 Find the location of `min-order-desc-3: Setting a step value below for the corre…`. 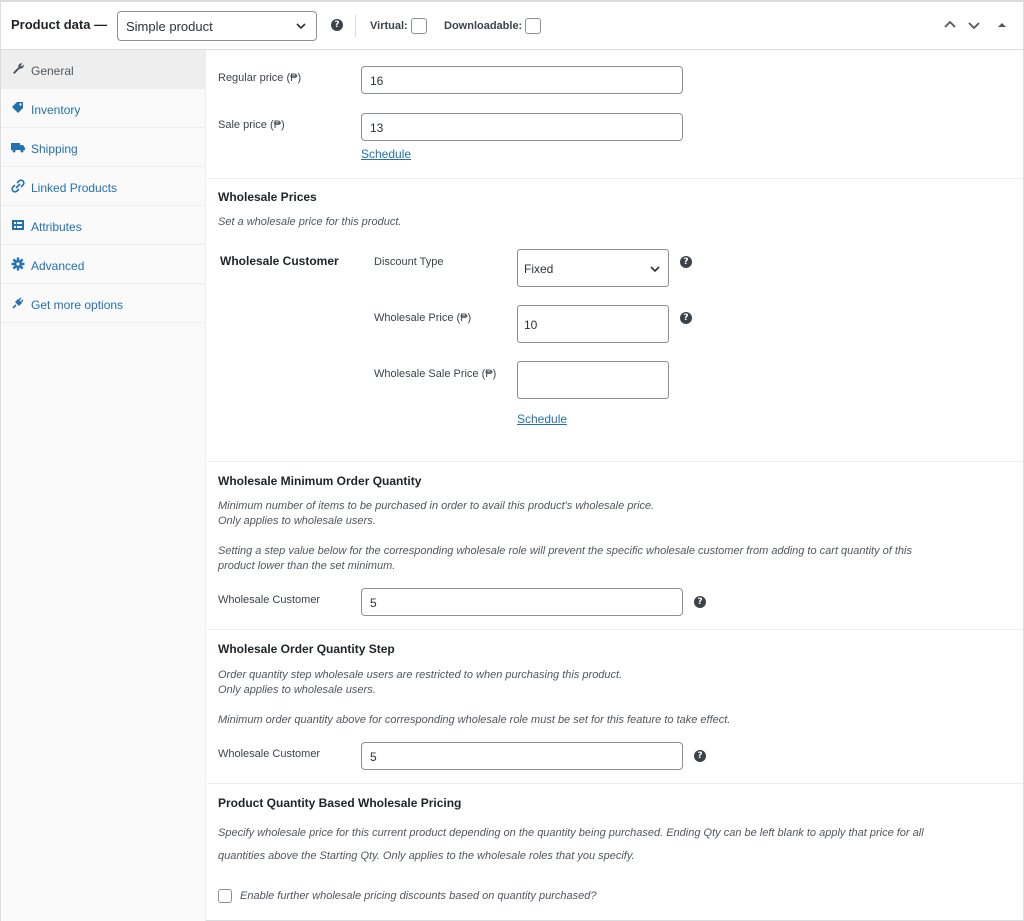

min-order-desc-3: Setting a step value below for the corre… is located at coordinates (565, 551).